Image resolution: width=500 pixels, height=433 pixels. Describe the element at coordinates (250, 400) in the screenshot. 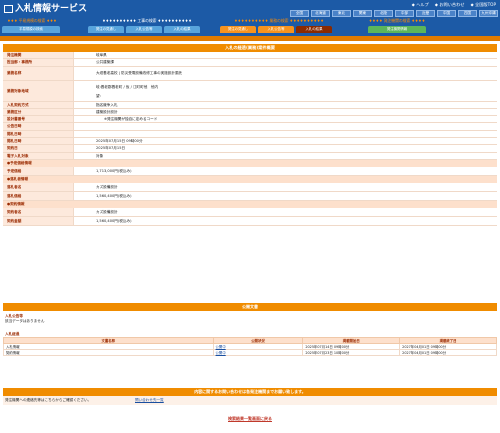

I see `contact-row: 発注機関への連絡先等はこちらからご確認ください。 問い合わせ先一覧` at that location.